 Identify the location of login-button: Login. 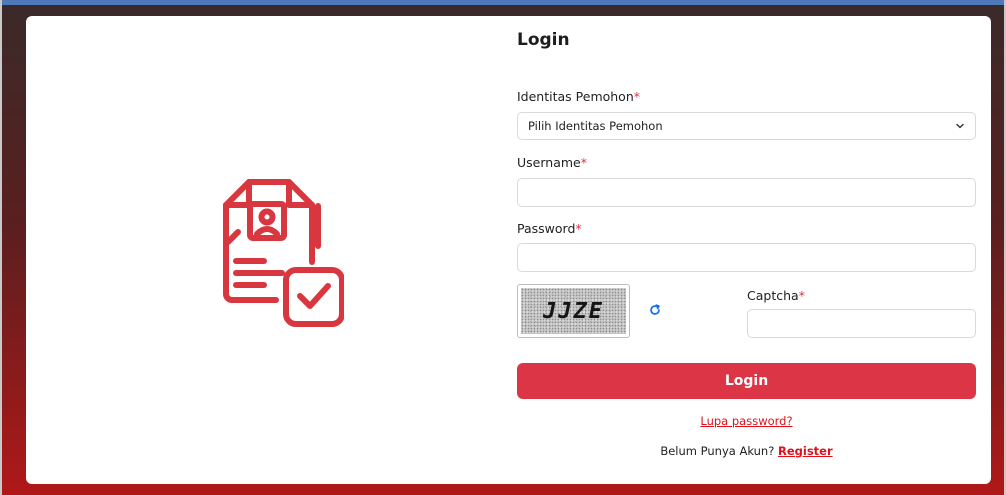
(746, 381).